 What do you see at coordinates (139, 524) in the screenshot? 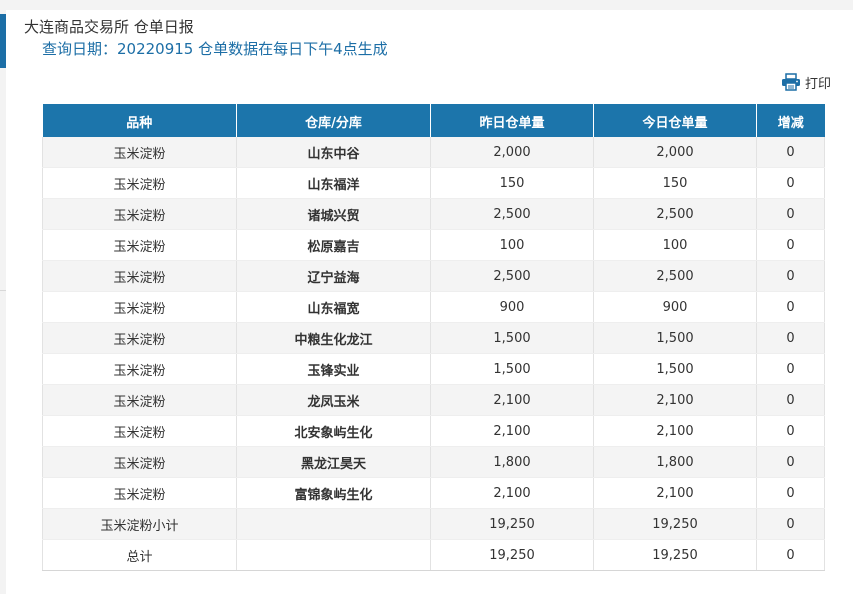
I see `cell-variety: 玉米淀粉小计` at bounding box center [139, 524].